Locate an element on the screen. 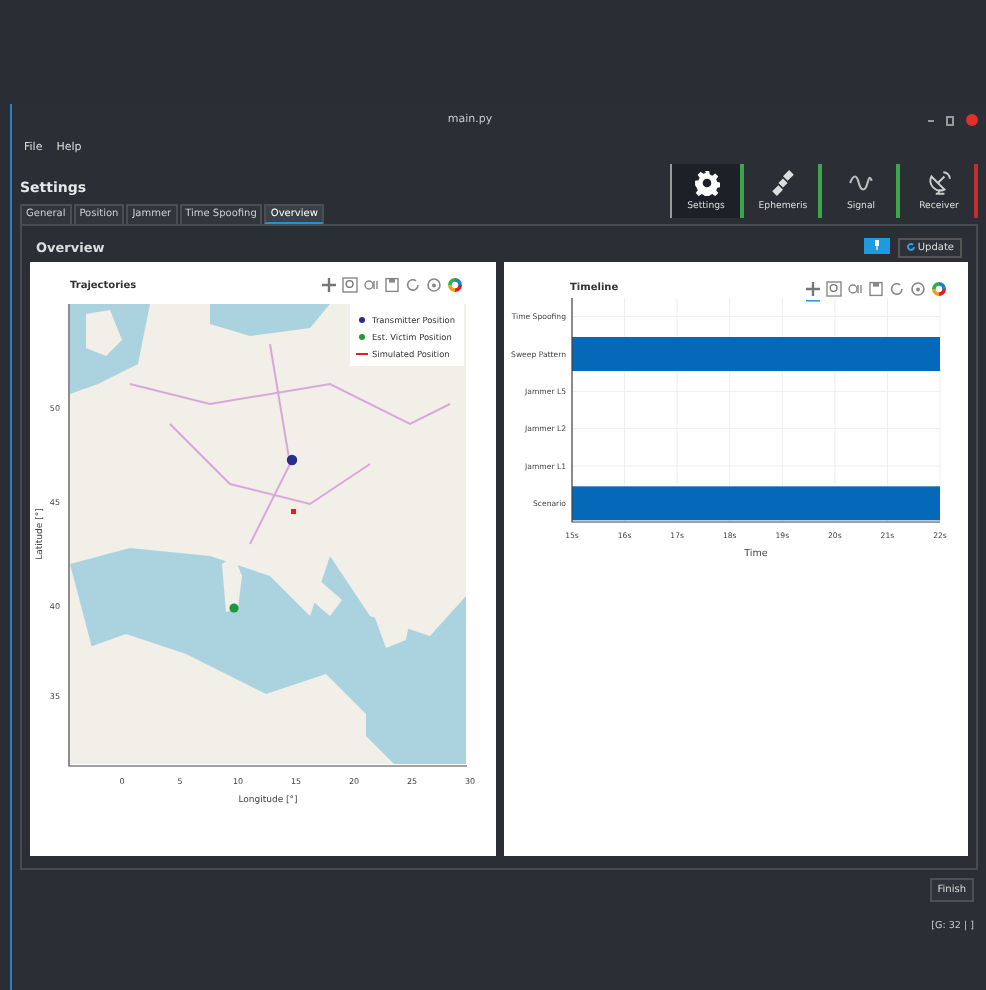 This screenshot has height=990, width=986. close-icon is located at coordinates (972, 120).